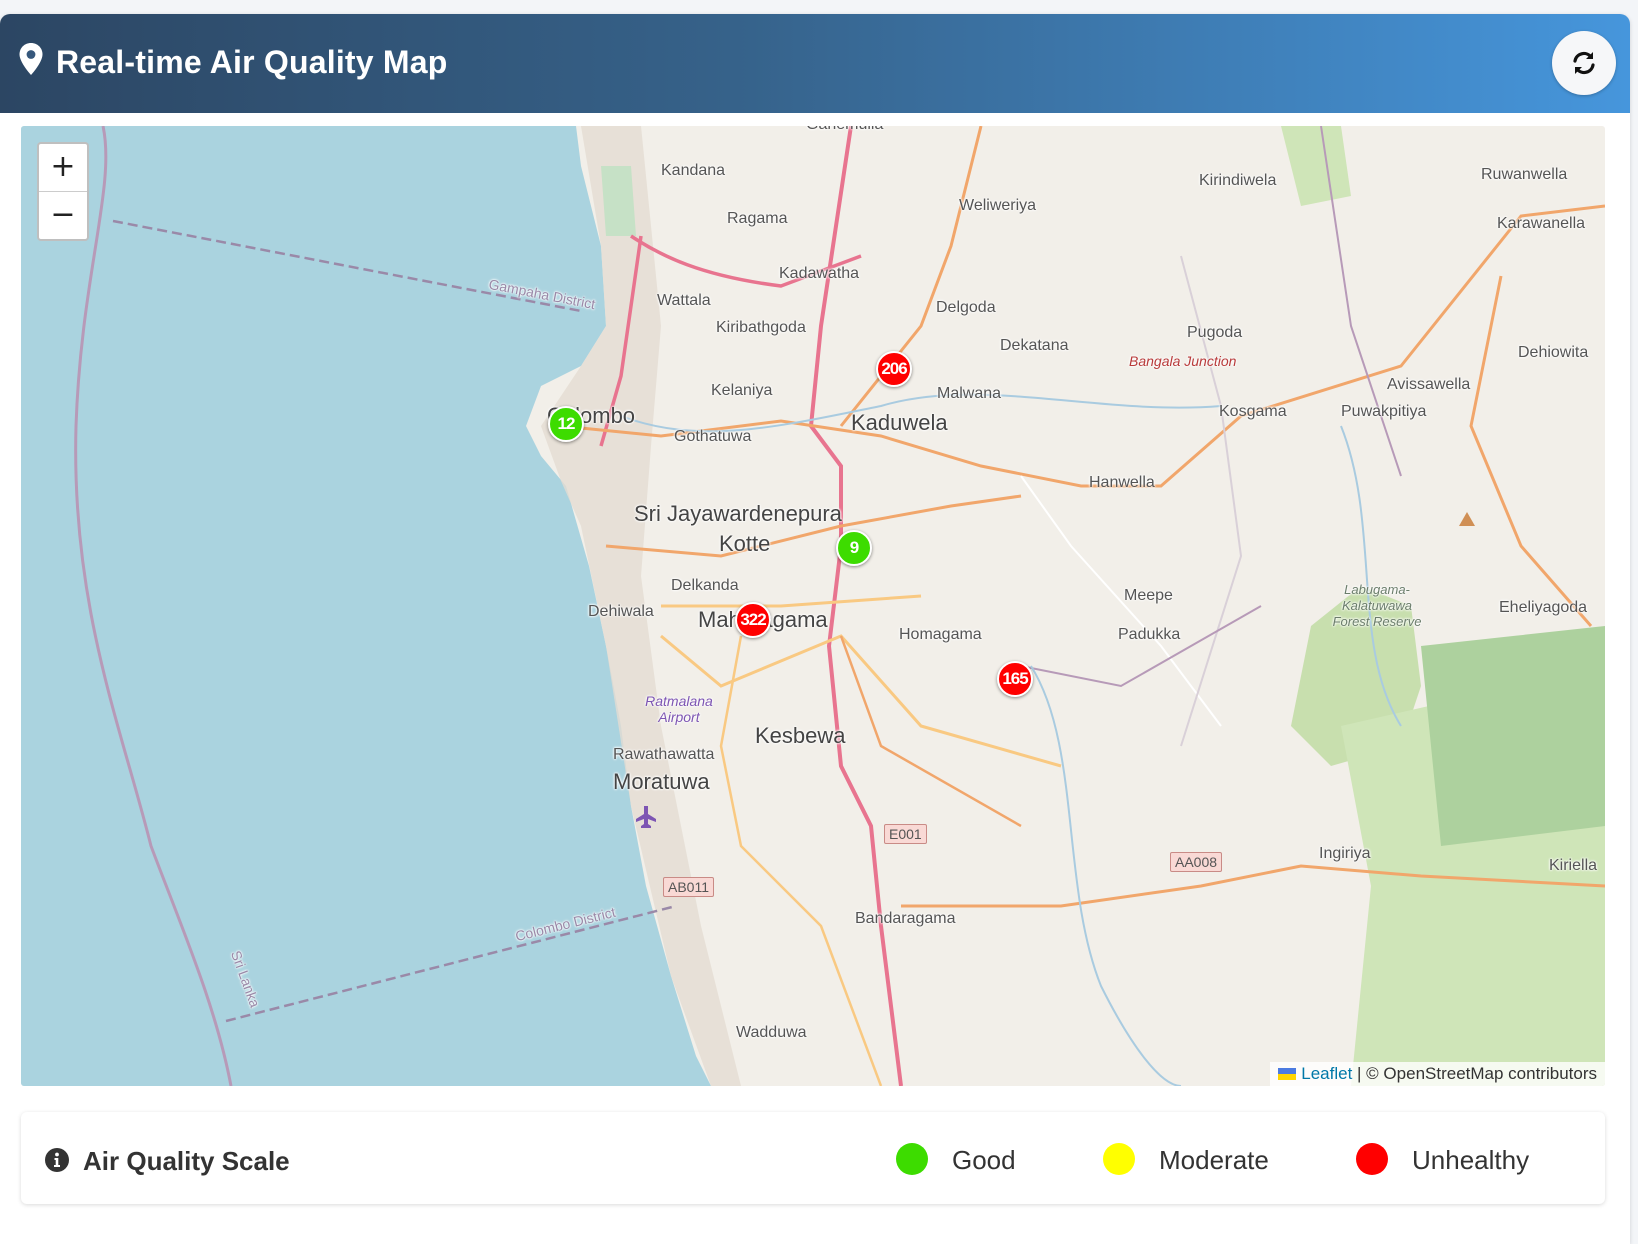 Image resolution: width=1638 pixels, height=1244 pixels. What do you see at coordinates (252, 62) in the screenshot?
I see `page-title: Real-time Air Quality Map` at bounding box center [252, 62].